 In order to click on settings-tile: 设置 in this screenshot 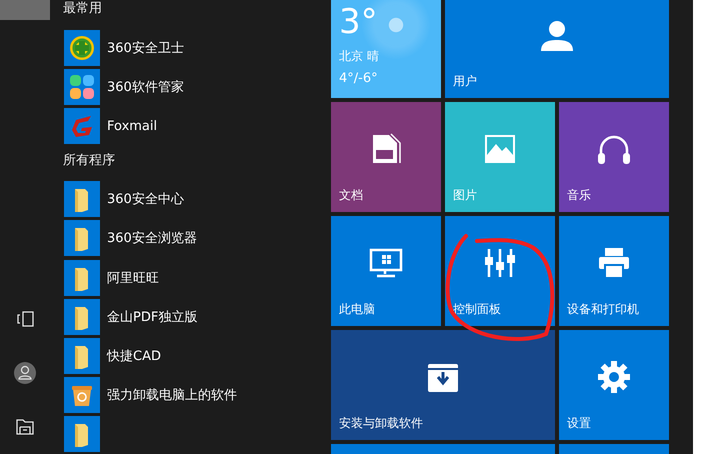, I will do `click(614, 385)`.